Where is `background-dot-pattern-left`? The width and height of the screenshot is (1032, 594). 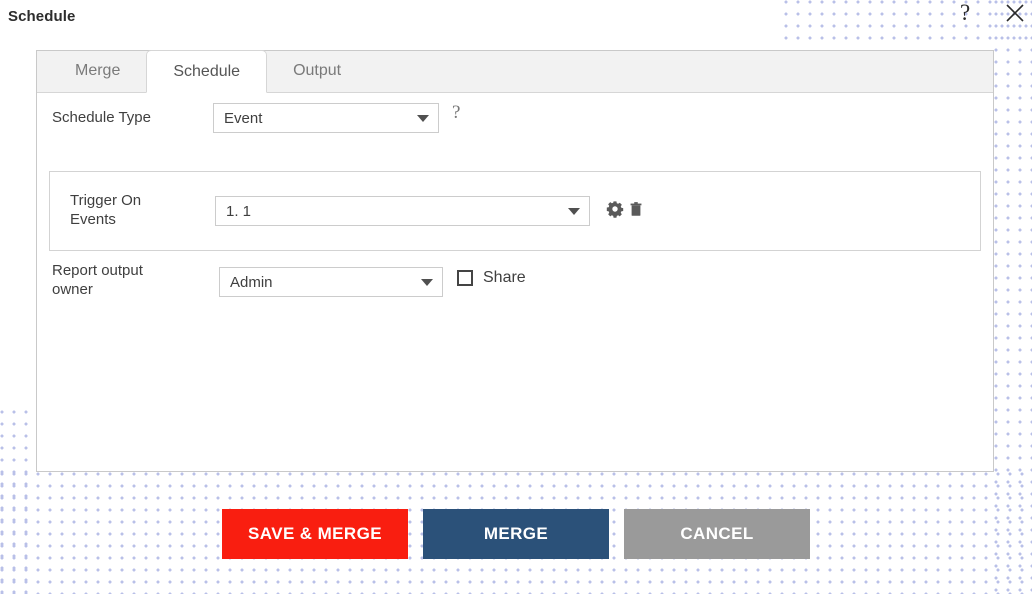 background-dot-pattern-left is located at coordinates (18, 502).